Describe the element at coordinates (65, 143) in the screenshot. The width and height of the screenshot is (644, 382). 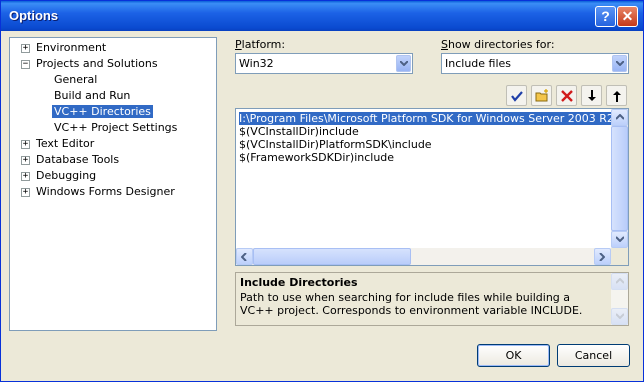
I see `tree-item-label: Text Editor` at that location.